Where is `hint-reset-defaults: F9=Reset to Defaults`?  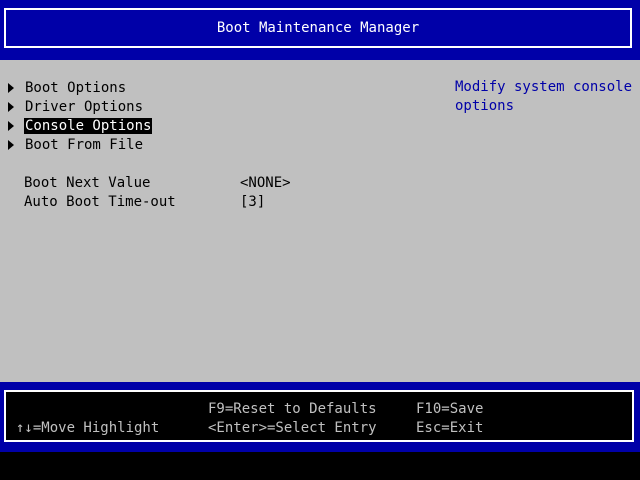 hint-reset-defaults: F9=Reset to Defaults is located at coordinates (292, 409).